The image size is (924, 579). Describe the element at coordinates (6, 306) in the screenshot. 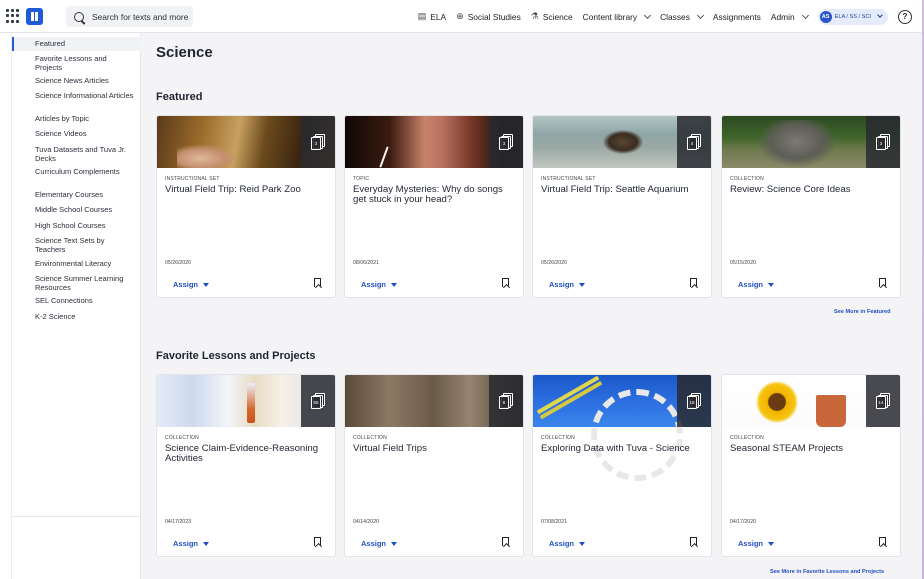

I see `left-rail` at that location.